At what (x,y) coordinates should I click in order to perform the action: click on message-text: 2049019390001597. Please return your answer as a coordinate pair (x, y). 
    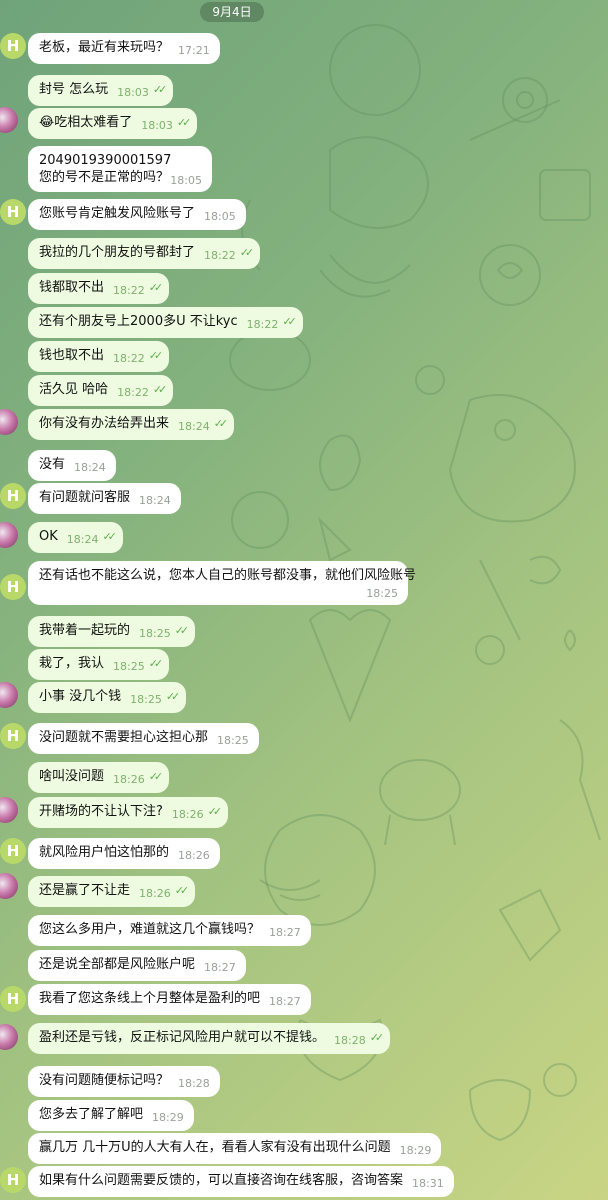
    Looking at the image, I should click on (105, 160).